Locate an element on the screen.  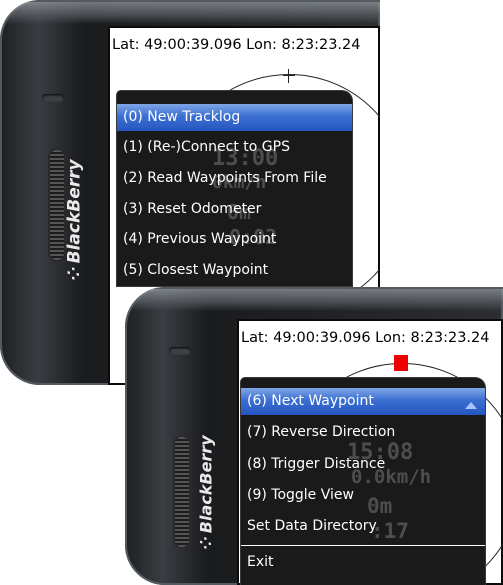
menu-item-reset-odometer: (3) Reset Odometer is located at coordinates (234, 209).